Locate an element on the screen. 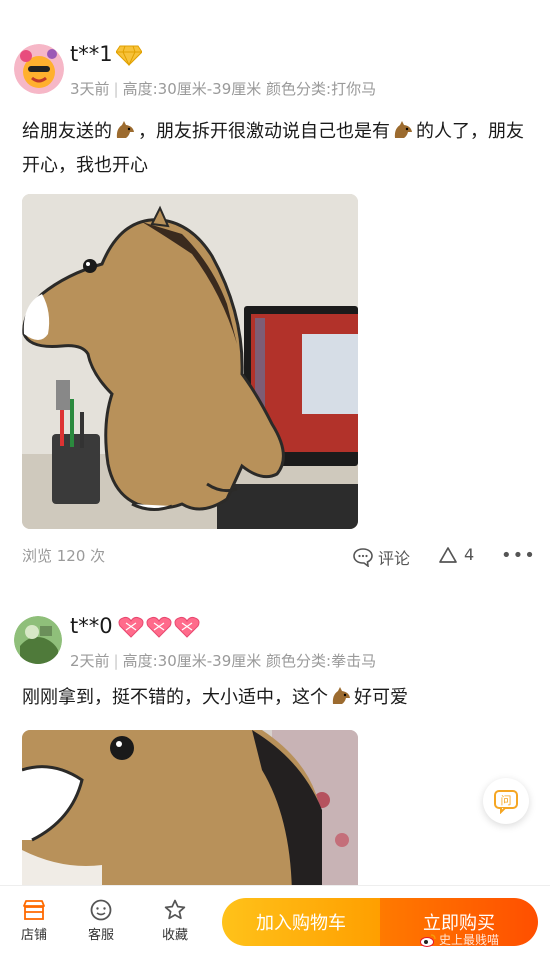 Image resolution: width=550 pixels, height=954 pixels. review-text: 给朋友送的 ，朋友拆开很激动说自己也是有 的人了，朋友开心，我也开心 is located at coordinates (277, 148).